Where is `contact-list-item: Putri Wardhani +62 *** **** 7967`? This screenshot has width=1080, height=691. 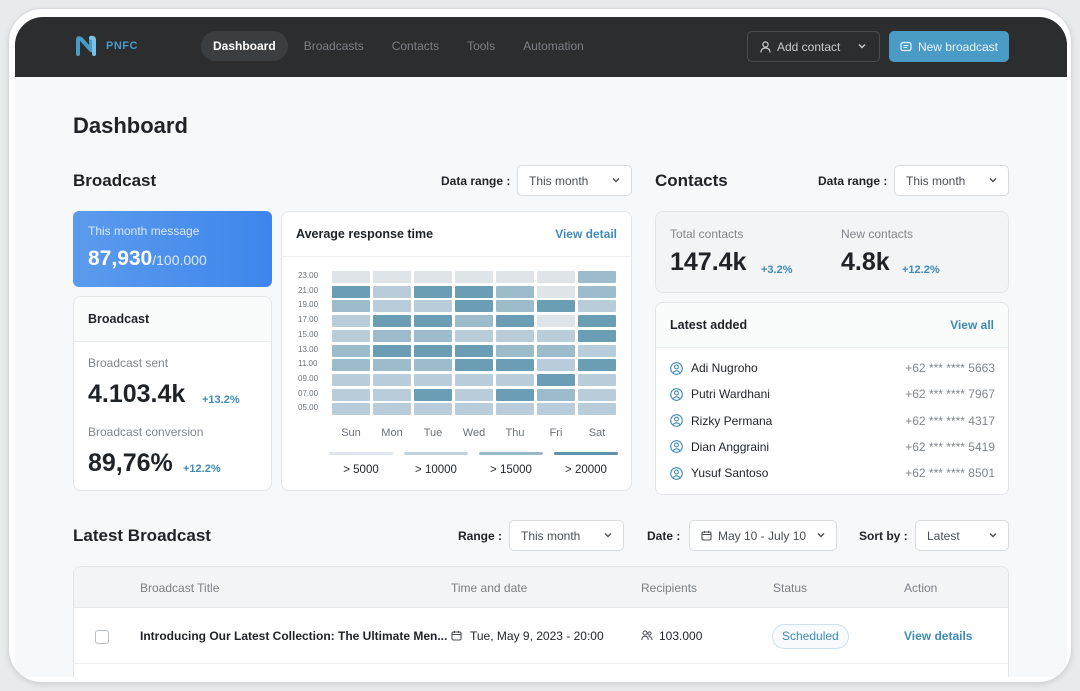 contact-list-item: Putri Wardhani +62 *** **** 7967 is located at coordinates (832, 394).